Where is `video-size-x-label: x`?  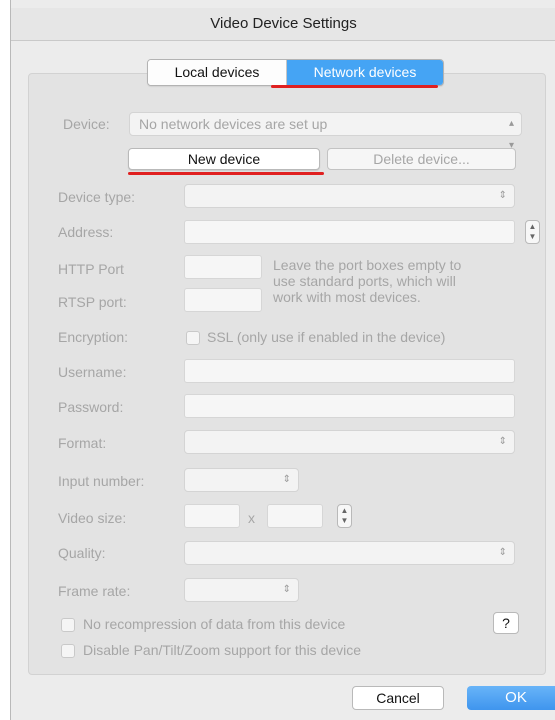
video-size-x-label: x is located at coordinates (251, 518).